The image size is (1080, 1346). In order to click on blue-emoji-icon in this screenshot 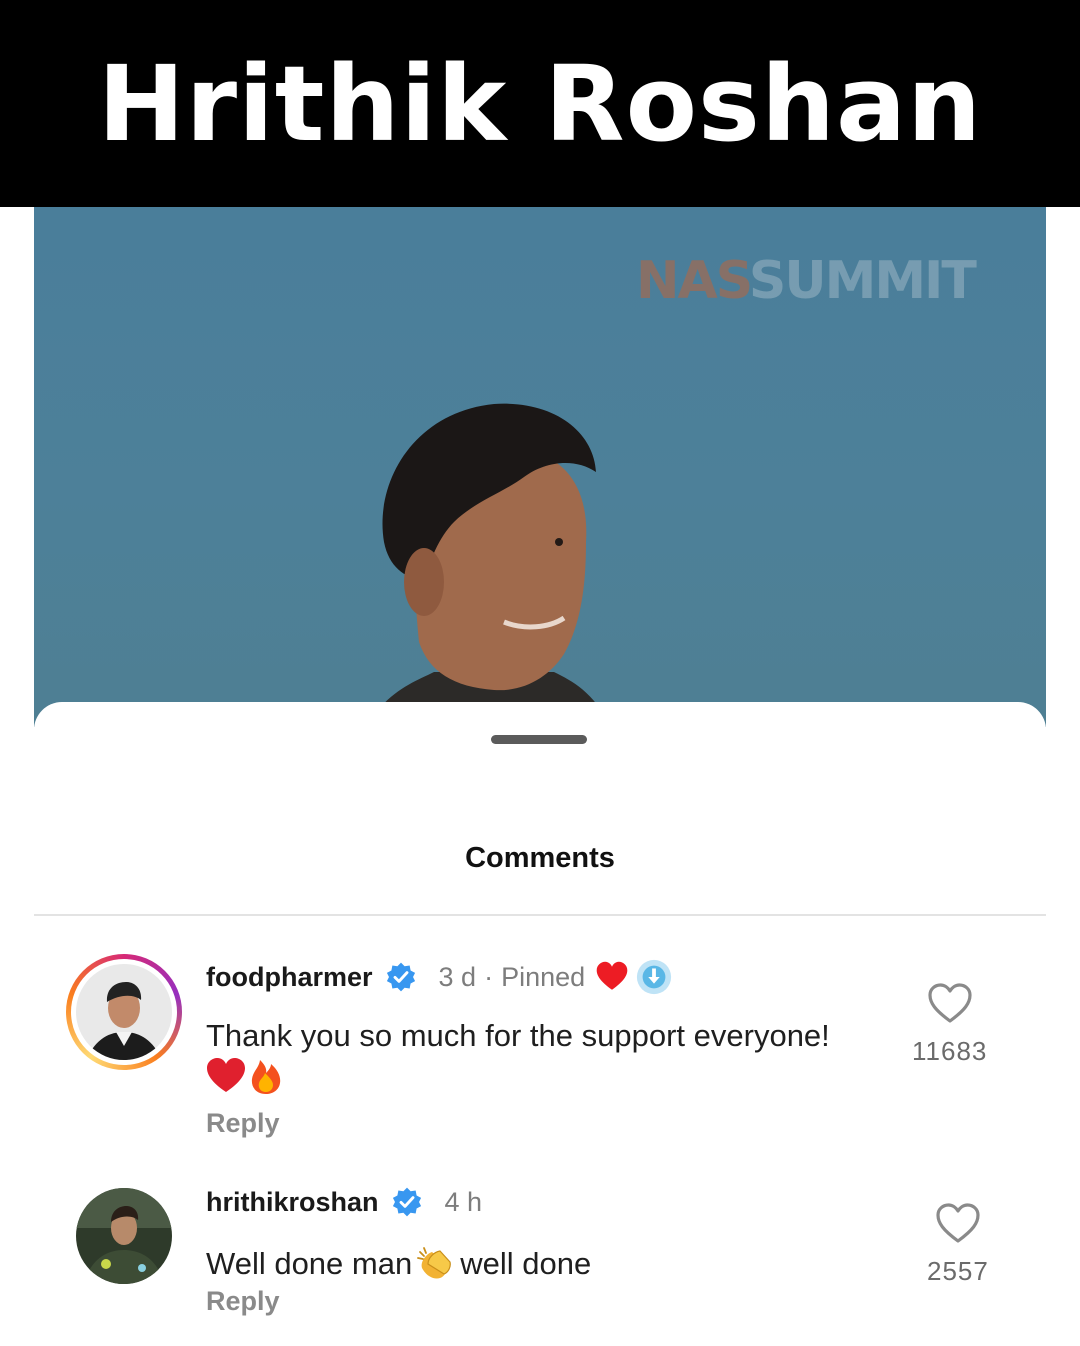, I will do `click(654, 977)`.